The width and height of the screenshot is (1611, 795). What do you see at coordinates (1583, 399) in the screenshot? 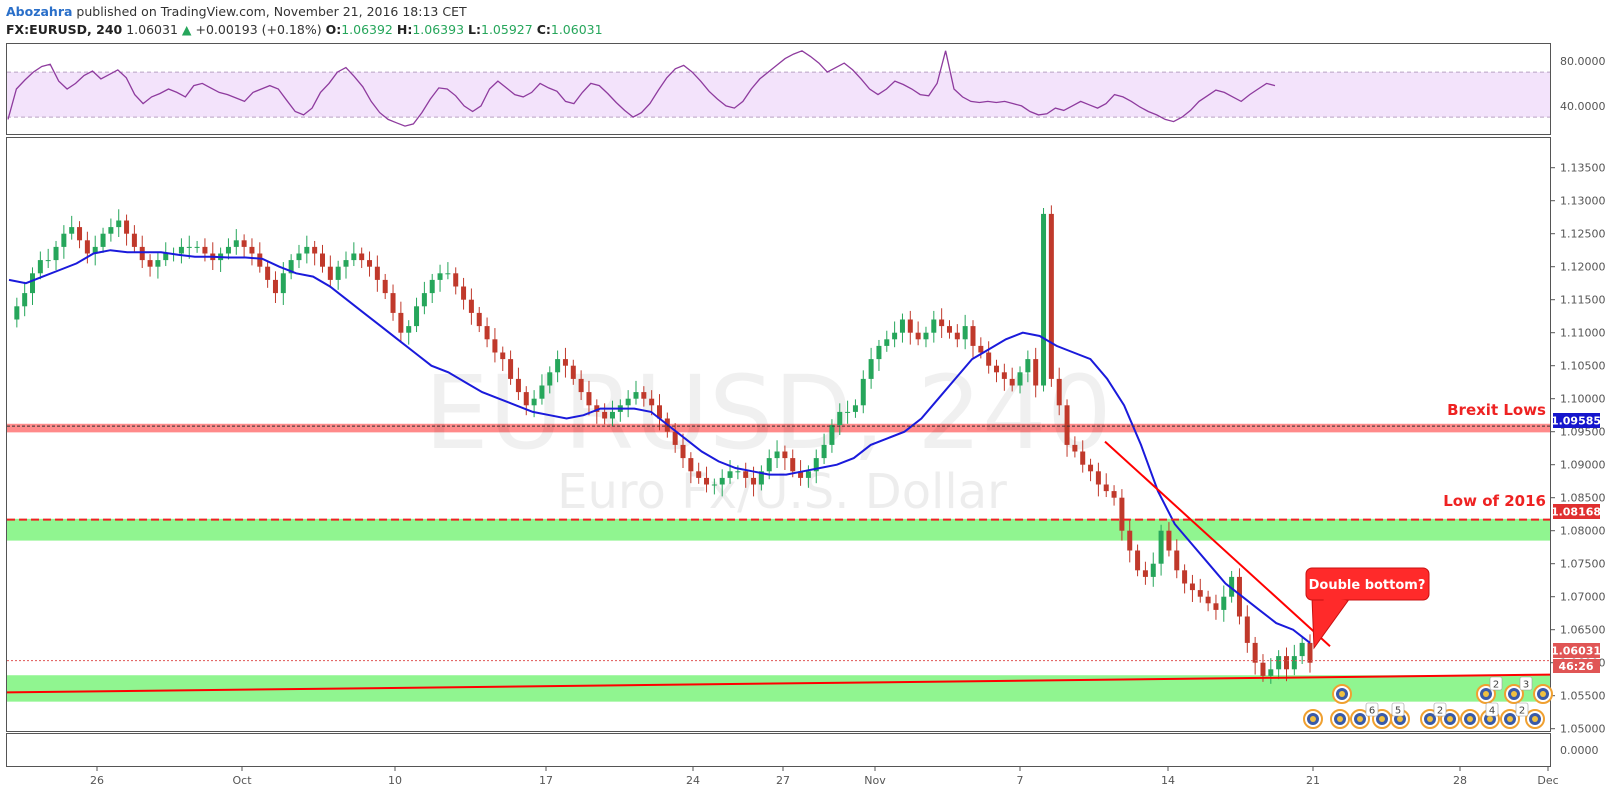
I see `price-tick-label: 1.10000` at bounding box center [1583, 399].